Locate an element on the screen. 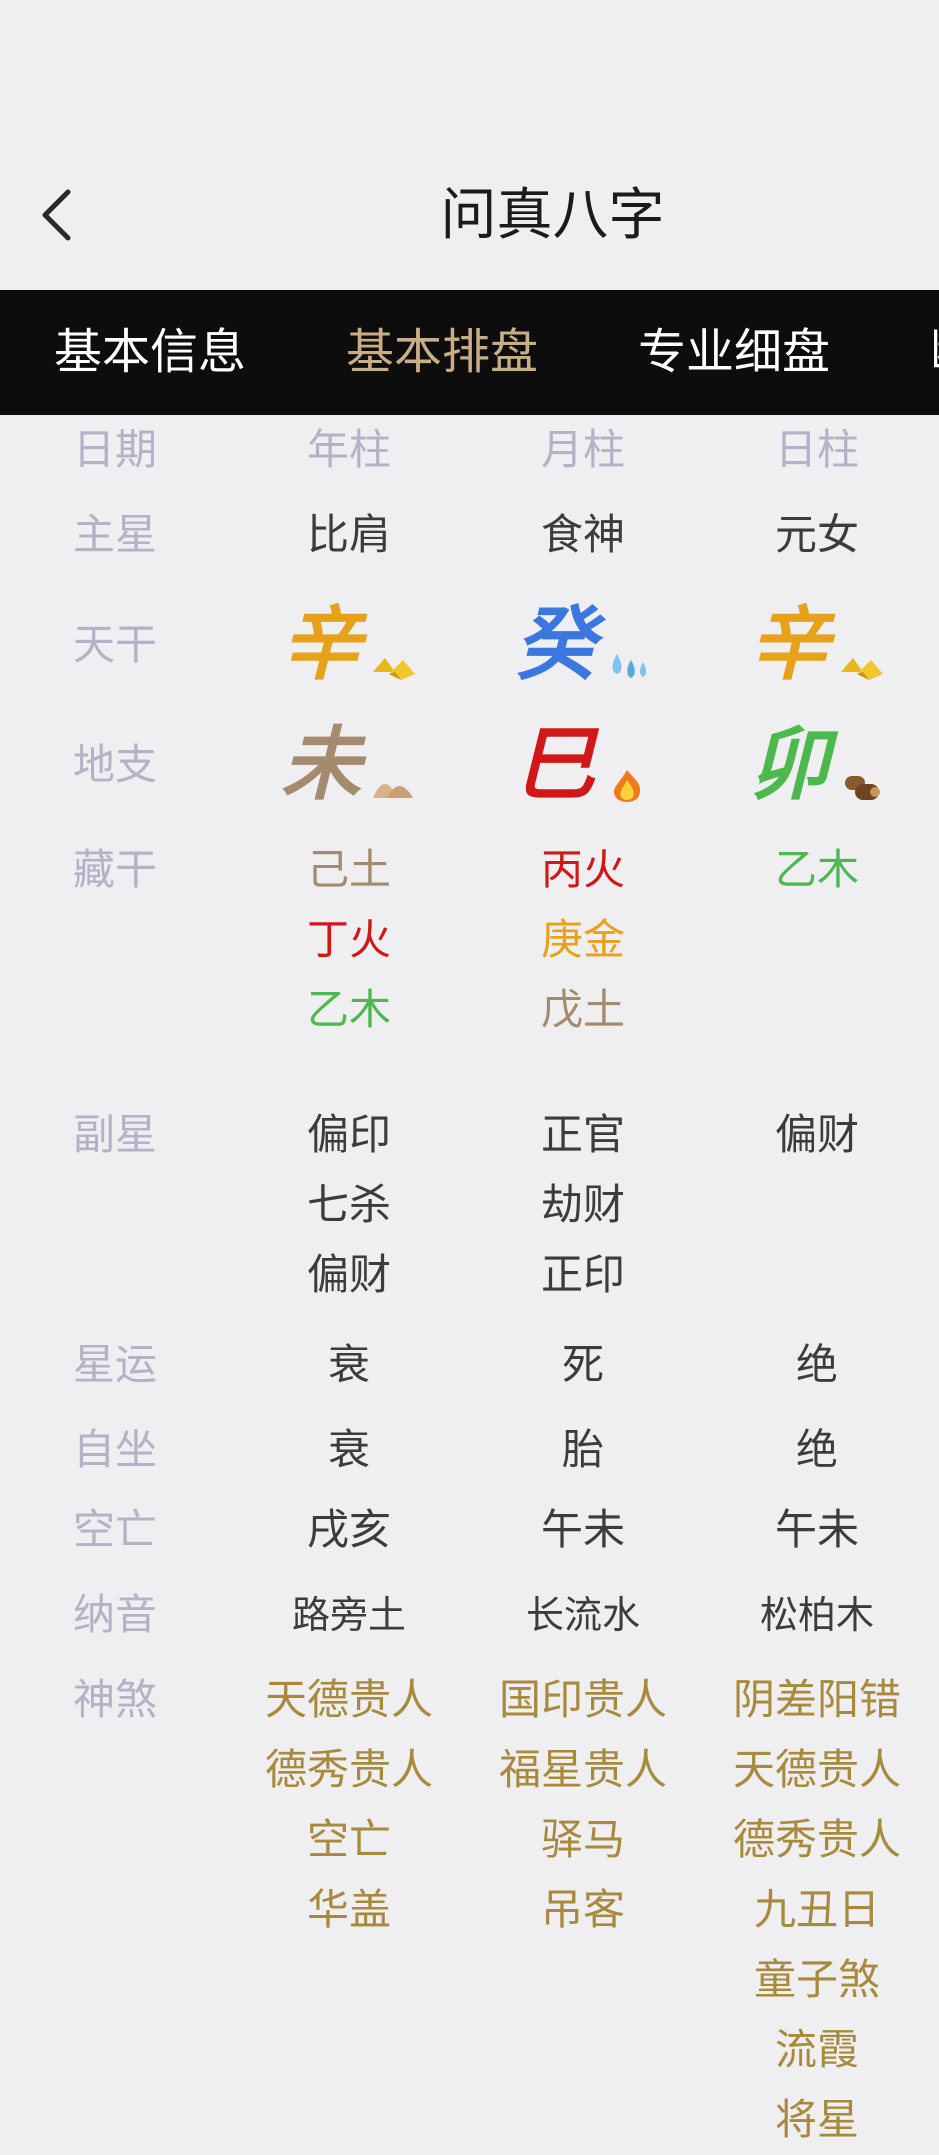  wood-logs-icon is located at coordinates (862, 788).